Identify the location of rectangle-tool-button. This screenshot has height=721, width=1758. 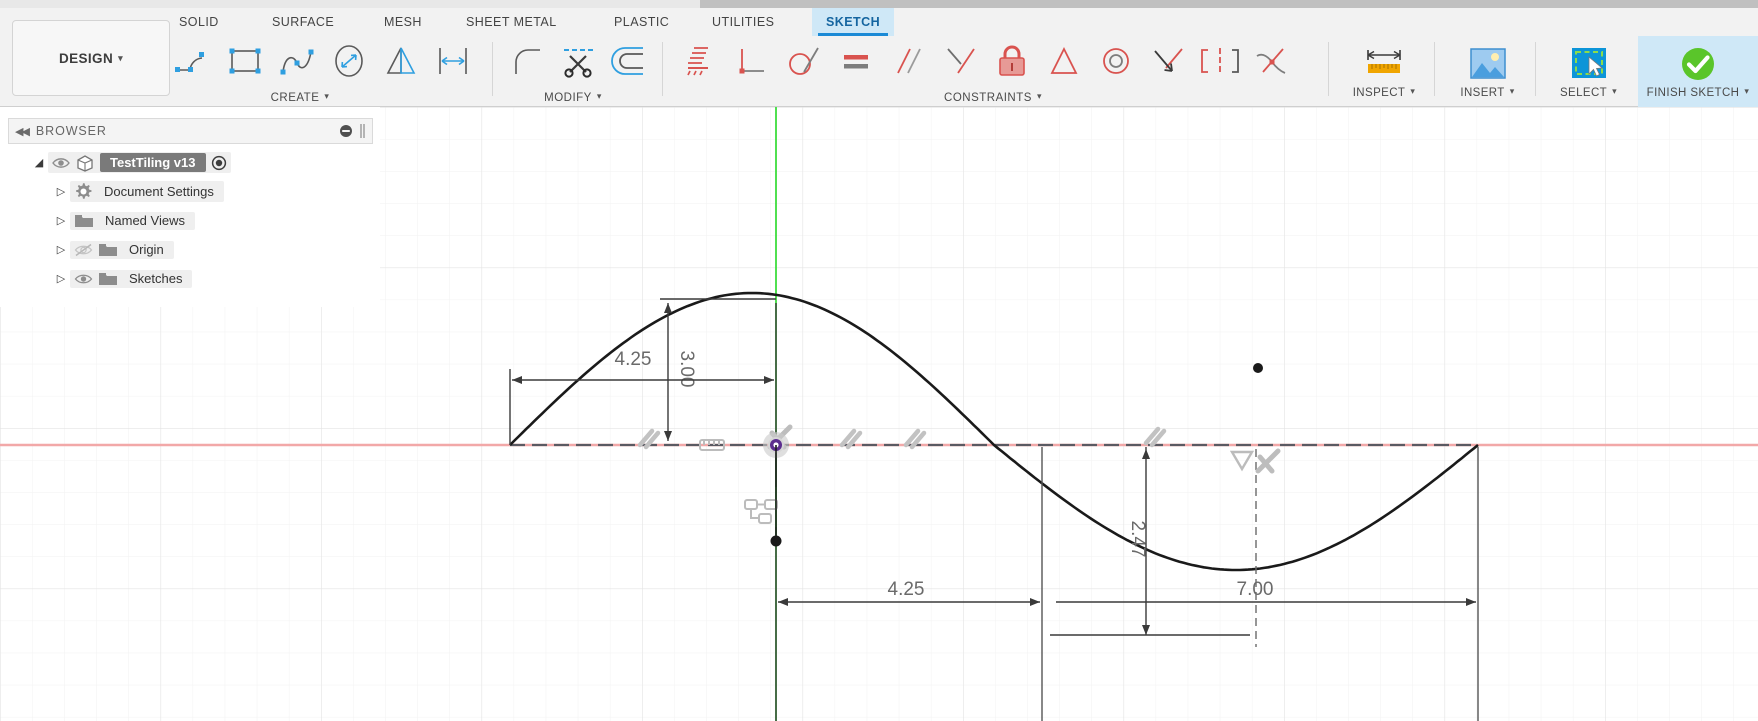
(246, 61).